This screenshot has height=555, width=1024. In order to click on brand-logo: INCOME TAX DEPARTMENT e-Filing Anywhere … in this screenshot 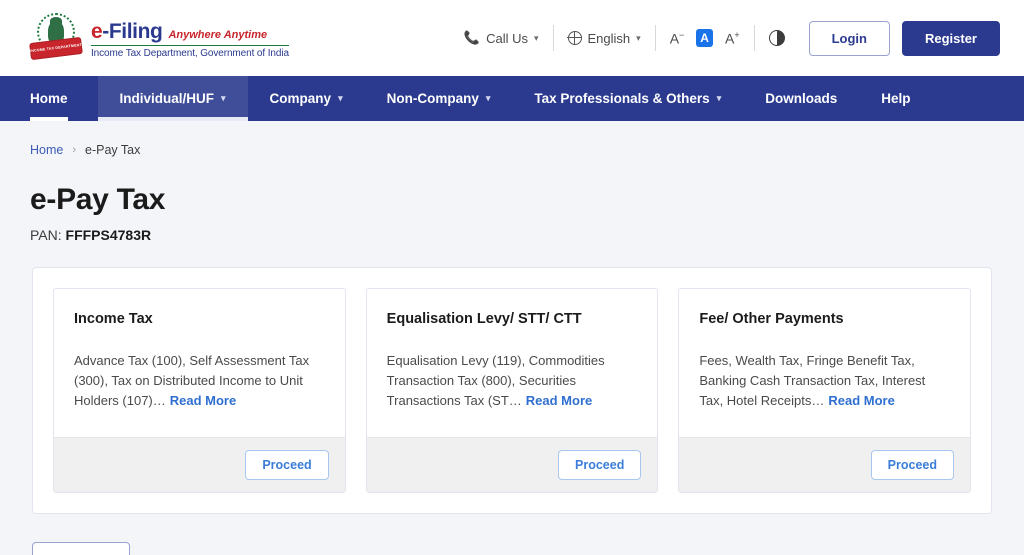, I will do `click(159, 38)`.